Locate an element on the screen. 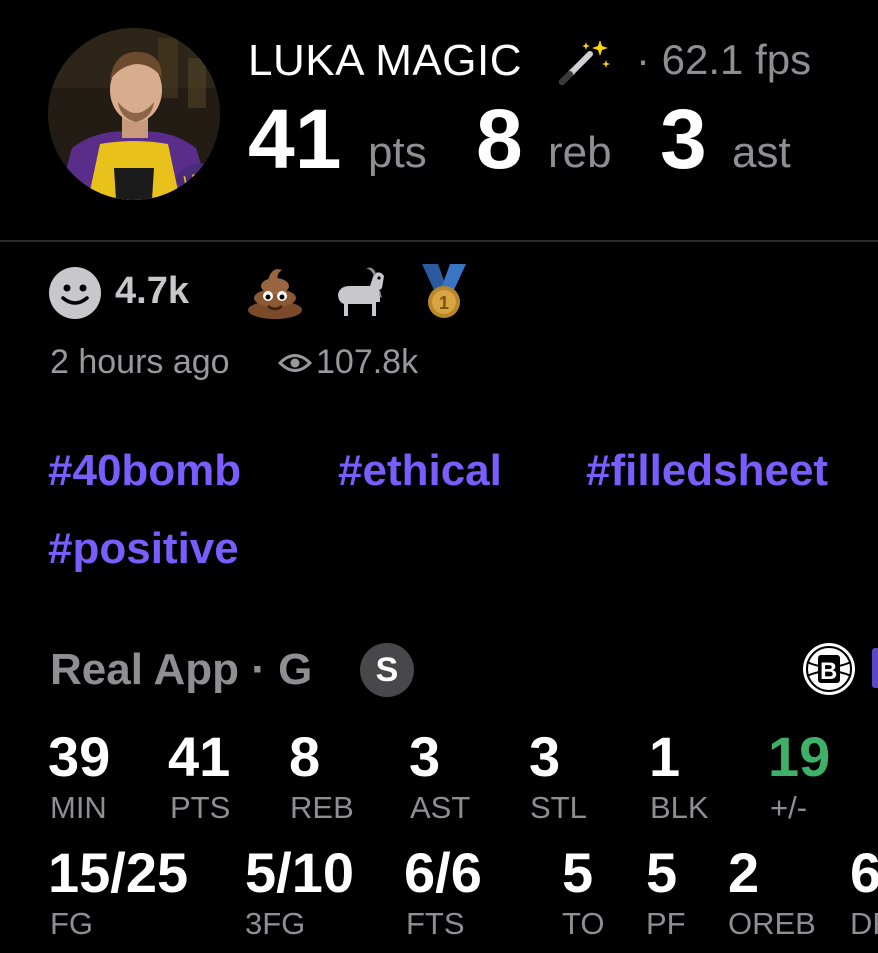 The height and width of the screenshot is (953, 878). headline-assists-unit: ast is located at coordinates (761, 152).